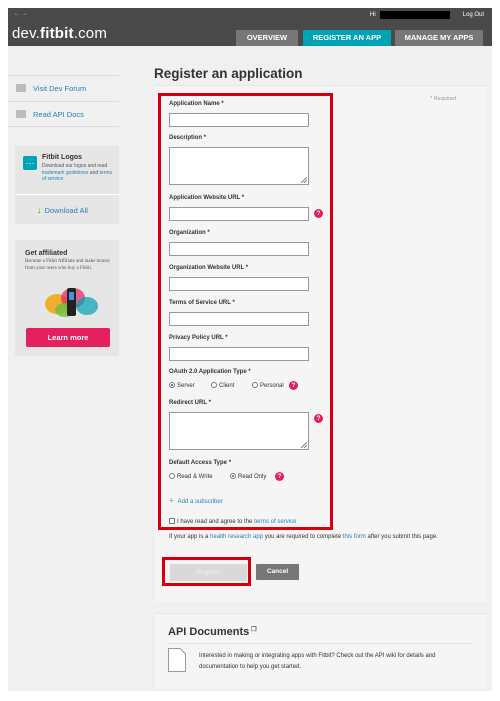  Describe the element at coordinates (46, 253) in the screenshot. I see `affiliate-title: Get affiliated` at that location.